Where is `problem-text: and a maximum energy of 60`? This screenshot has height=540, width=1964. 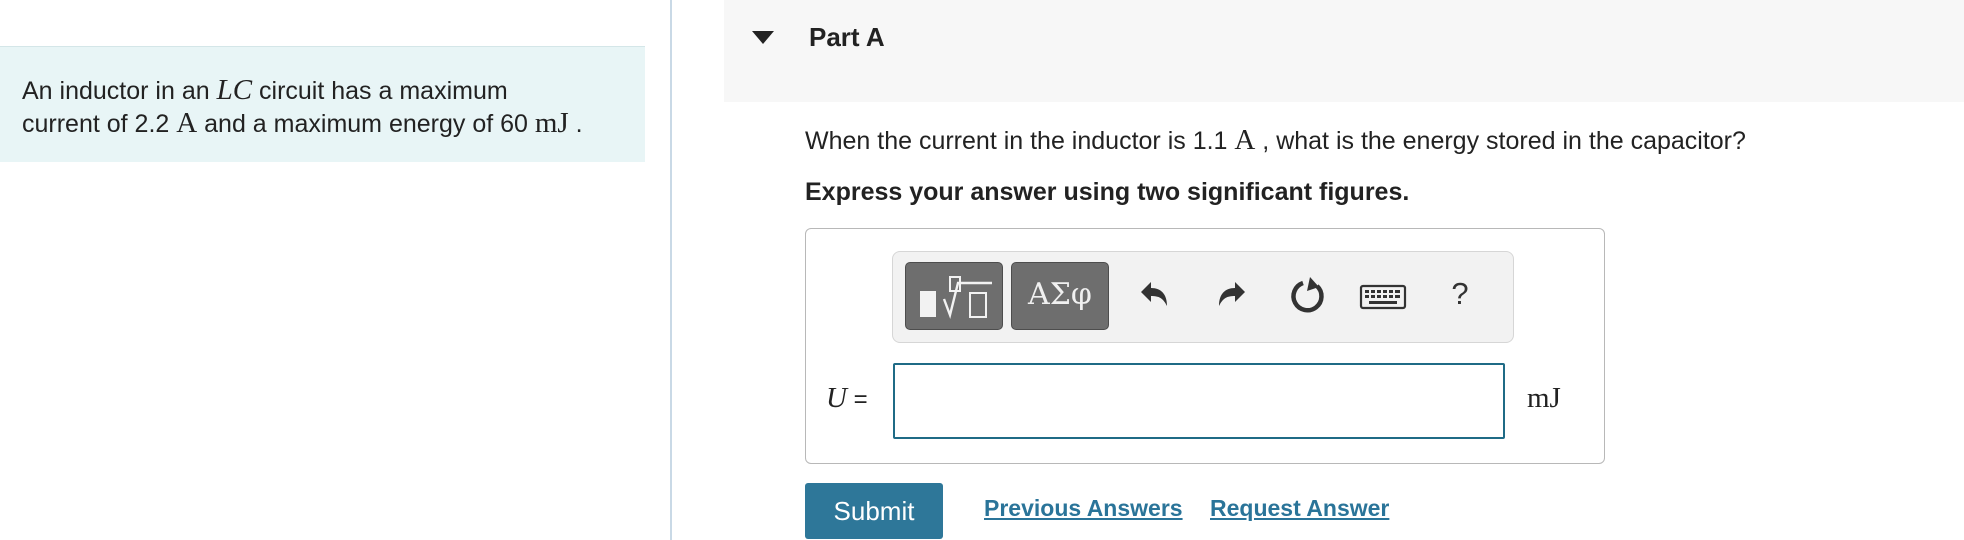 problem-text: and a maximum energy of 60 is located at coordinates (366, 124).